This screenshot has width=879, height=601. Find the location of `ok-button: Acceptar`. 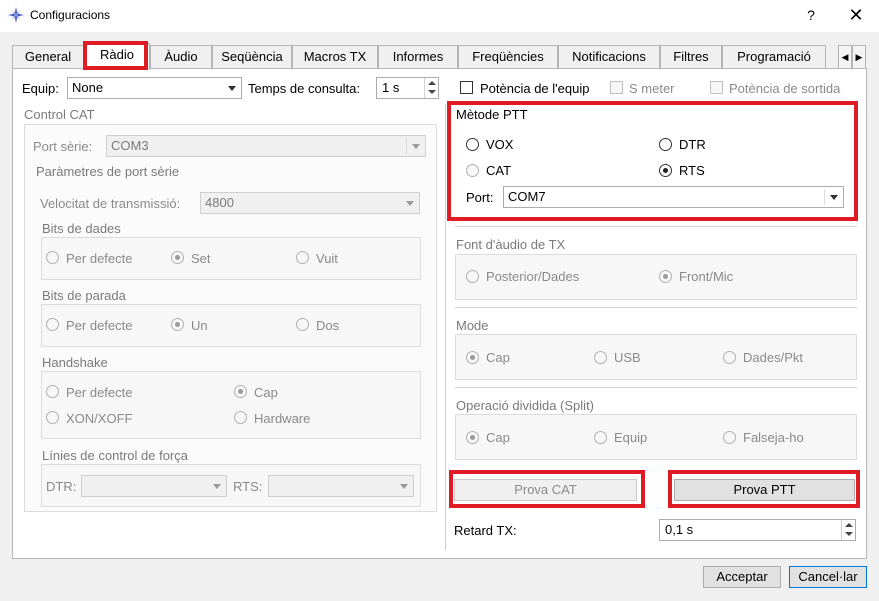

ok-button: Acceptar is located at coordinates (742, 577).